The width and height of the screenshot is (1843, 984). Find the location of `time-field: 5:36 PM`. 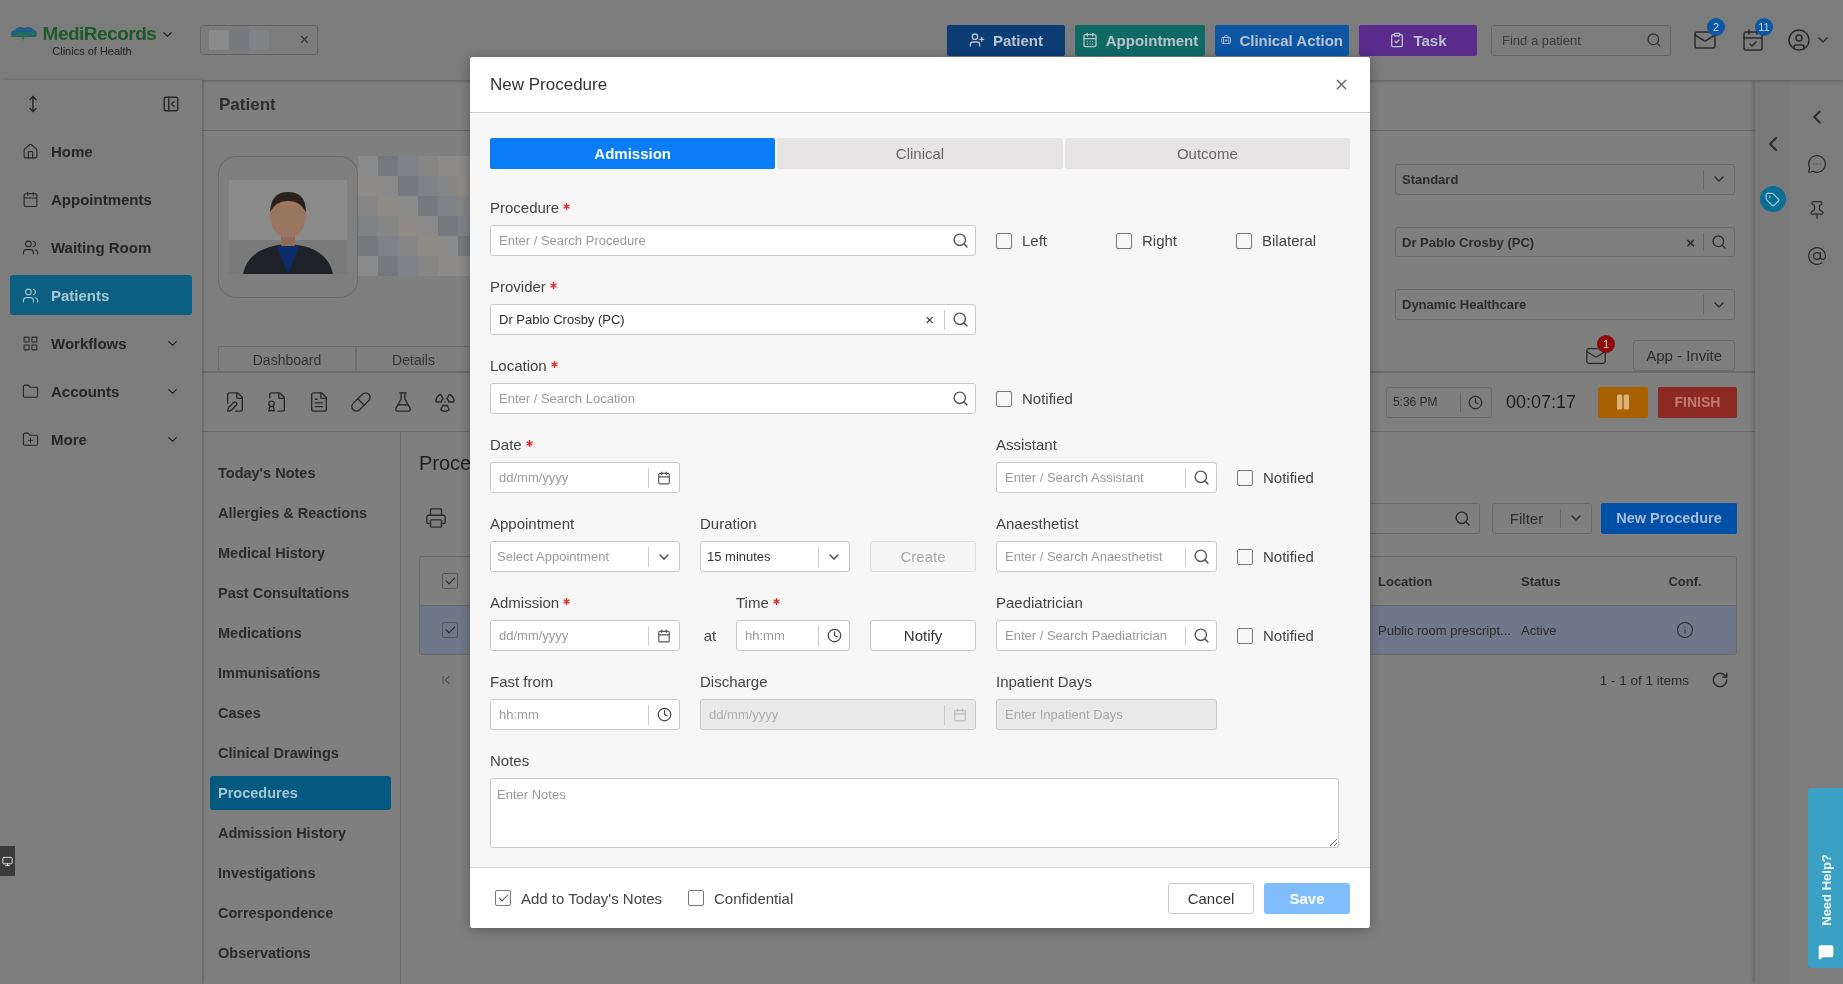

time-field: 5:36 PM is located at coordinates (1438, 402).